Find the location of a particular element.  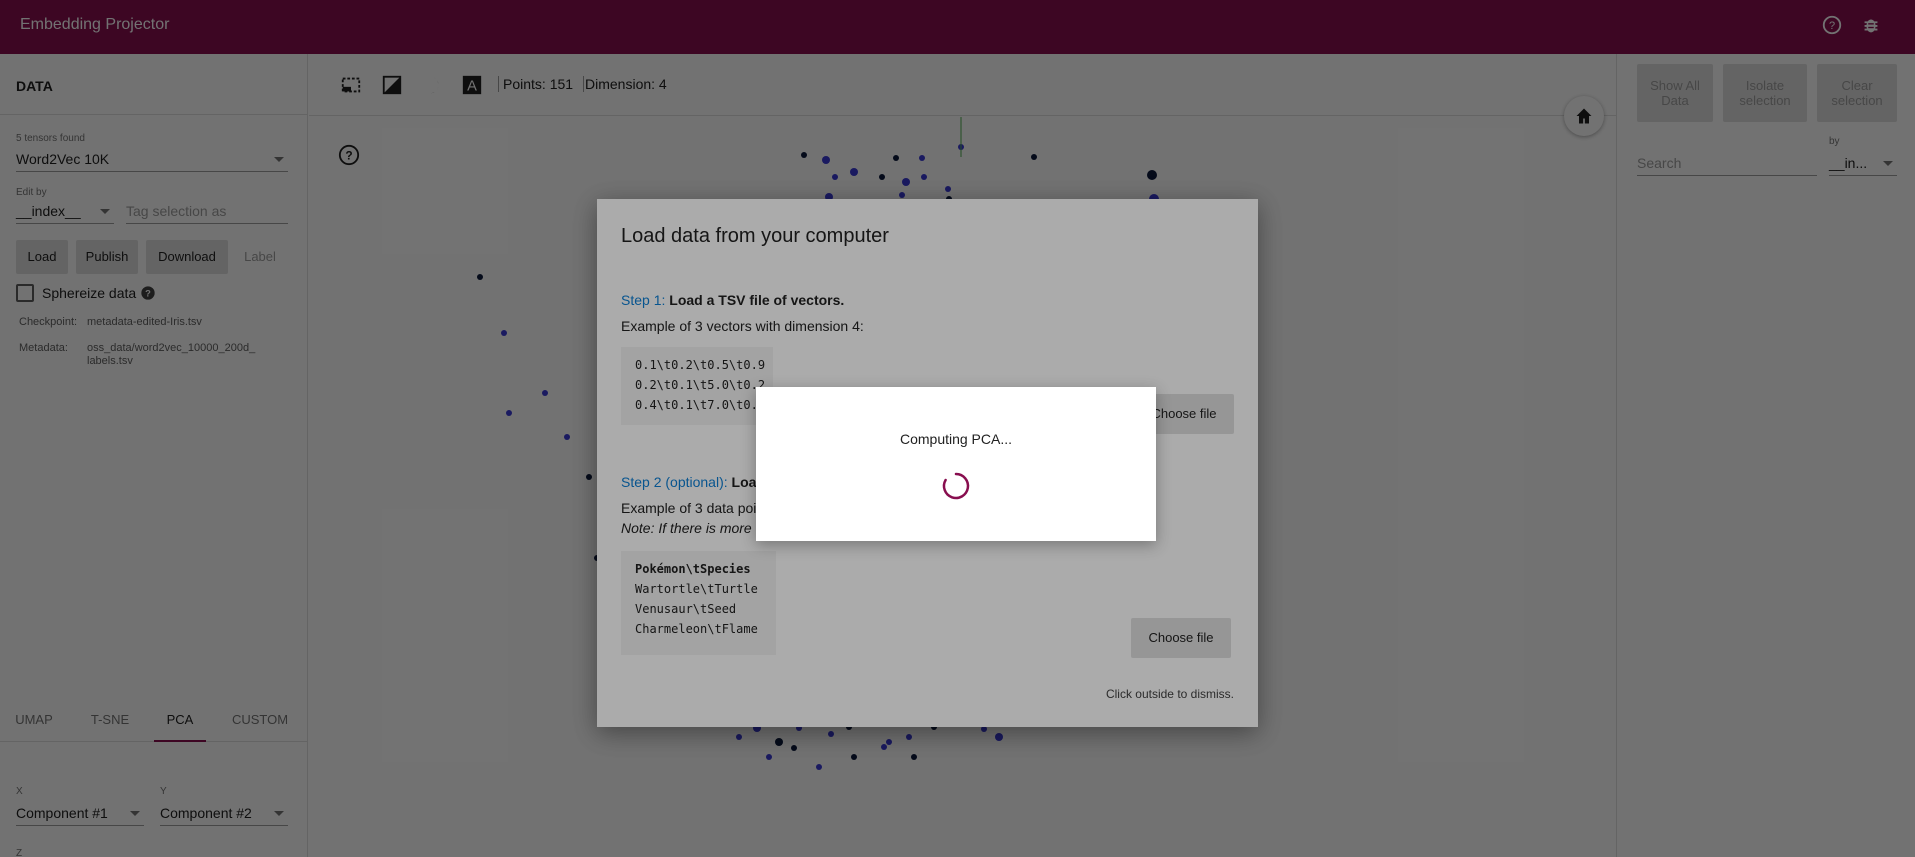

spinner-icon is located at coordinates (956, 486).